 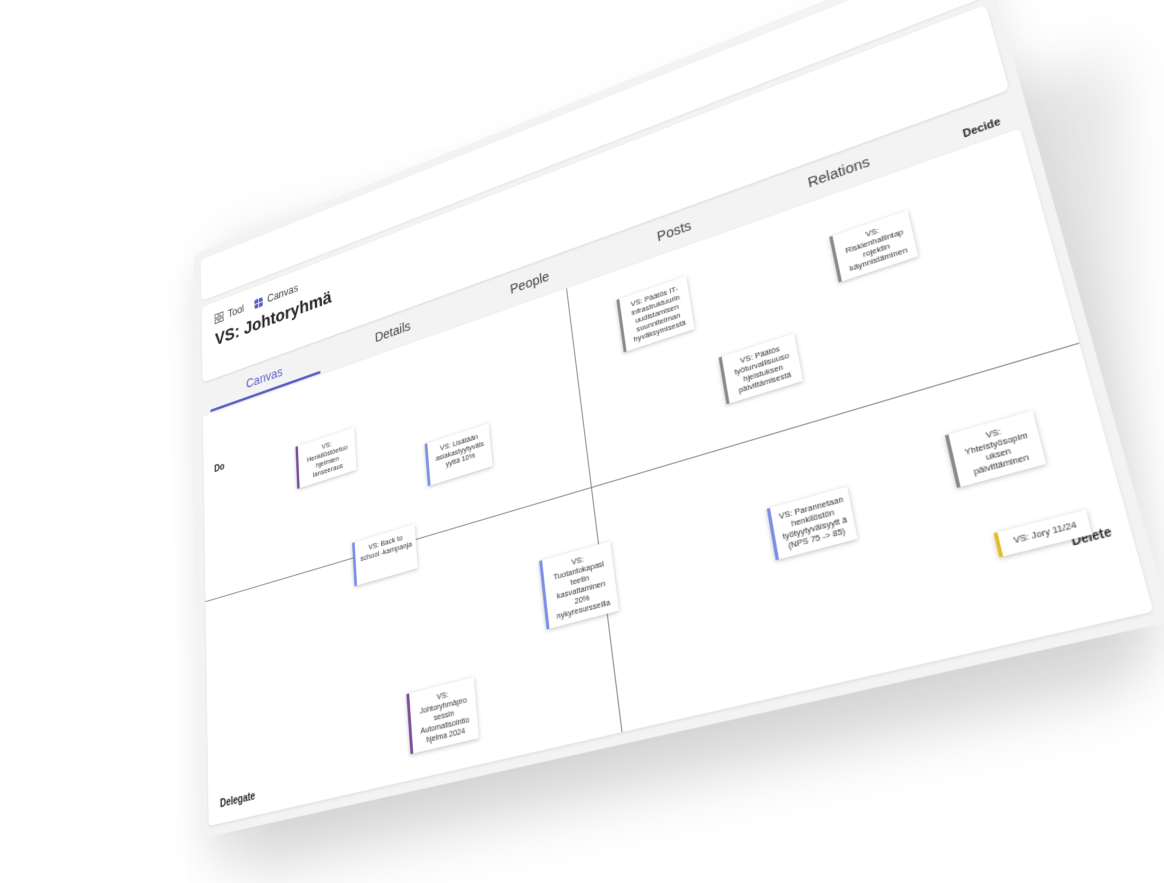 What do you see at coordinates (236, 311) in the screenshot?
I see `breadcrumb-tool-label: Tool` at bounding box center [236, 311].